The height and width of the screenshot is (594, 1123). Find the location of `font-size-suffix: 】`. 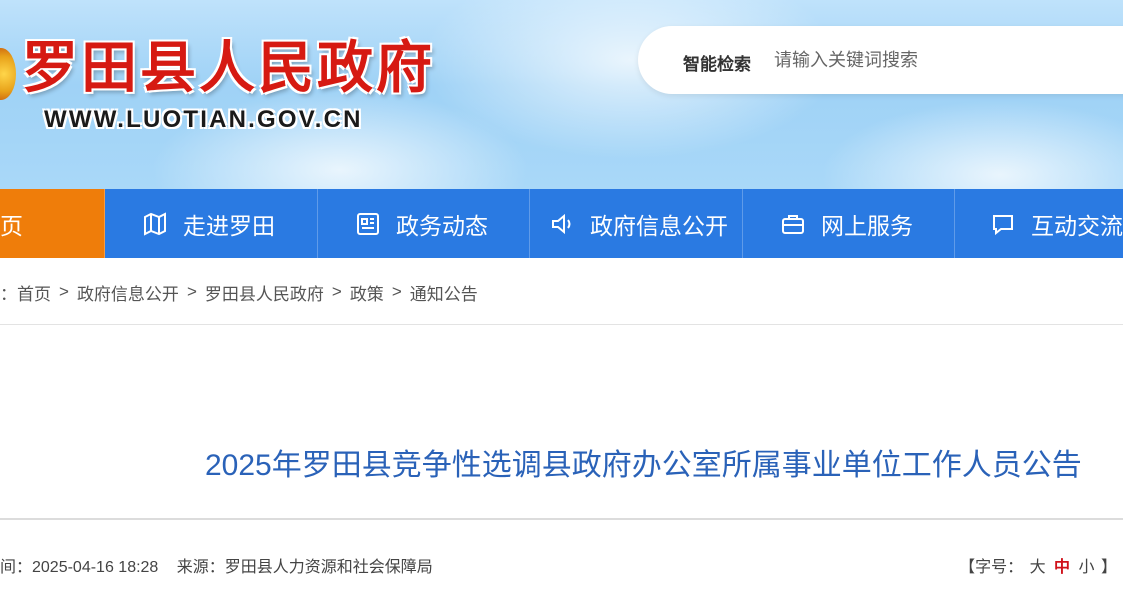

font-size-suffix: 】 is located at coordinates (1108, 567).